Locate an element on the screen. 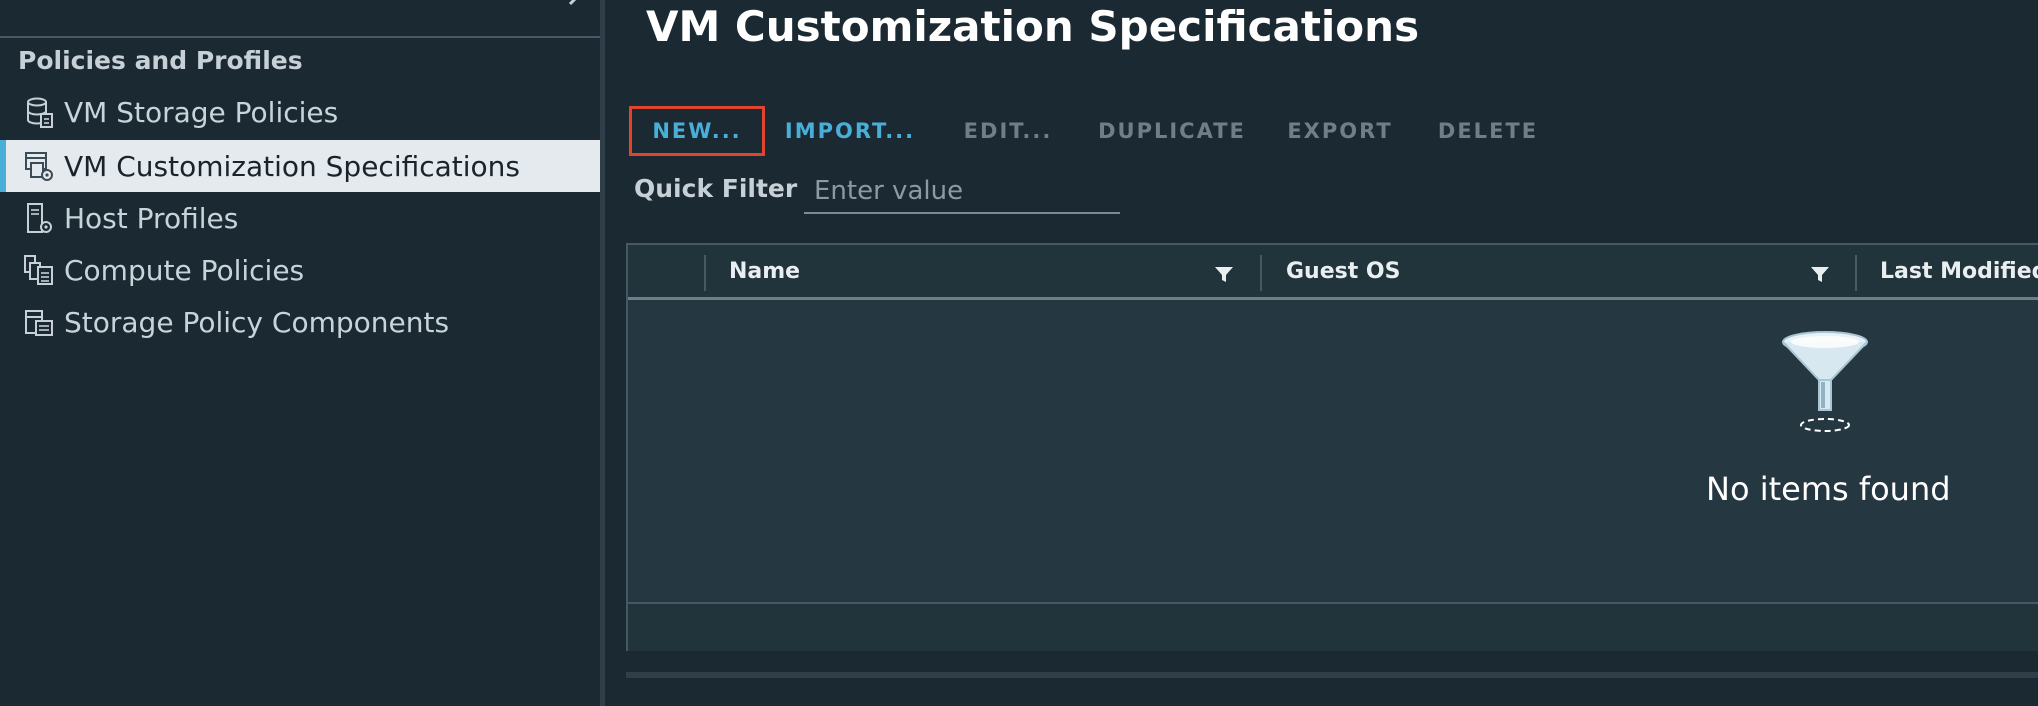 Image resolution: width=2038 pixels, height=706 pixels. export-button: EXPORT is located at coordinates (1340, 131).